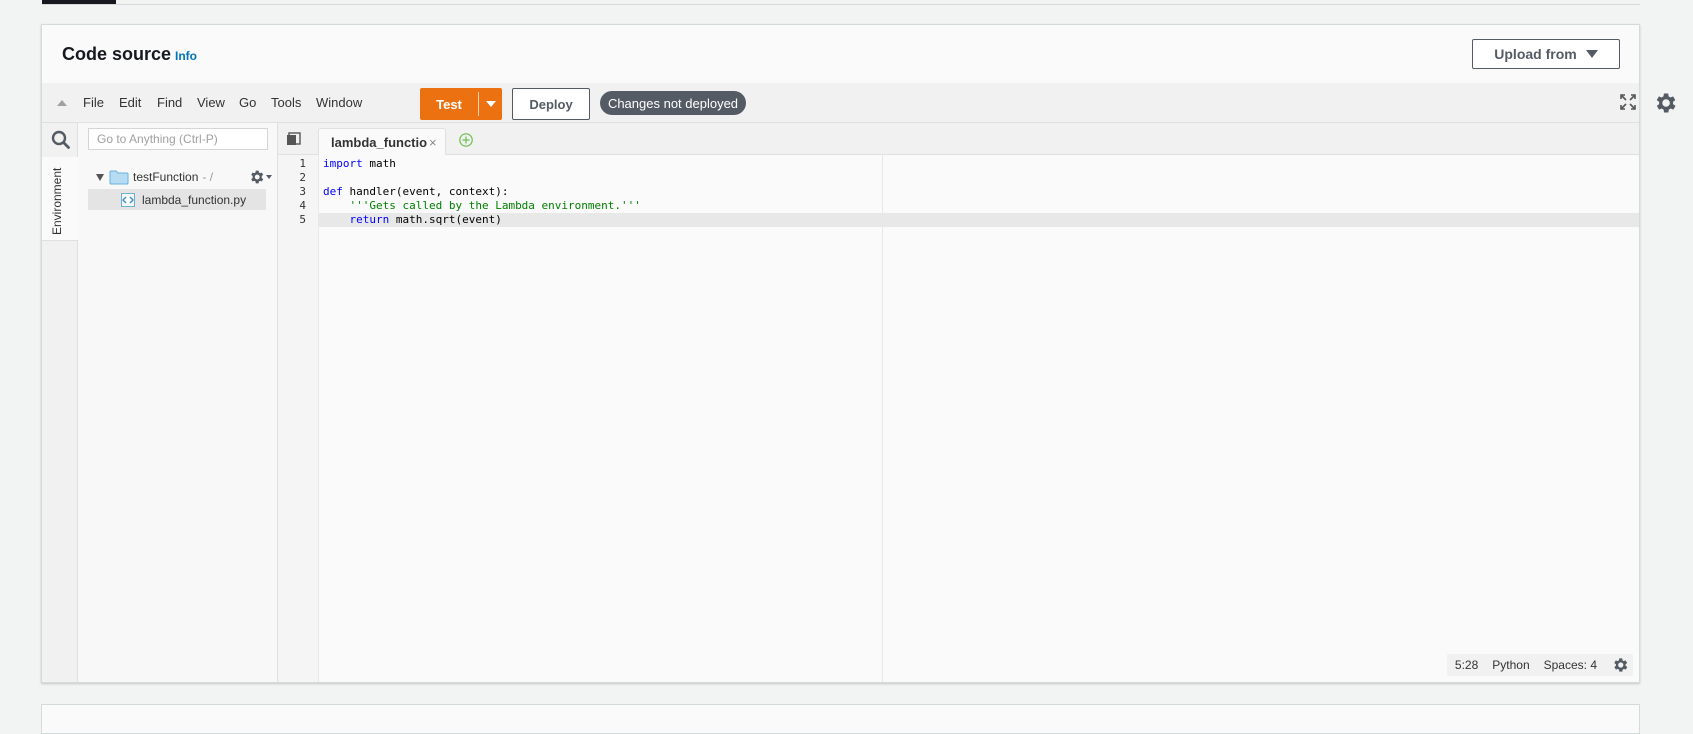 The width and height of the screenshot is (1693, 734). Describe the element at coordinates (379, 142) in the screenshot. I see `editor-tab-label: lambda_function` at that location.